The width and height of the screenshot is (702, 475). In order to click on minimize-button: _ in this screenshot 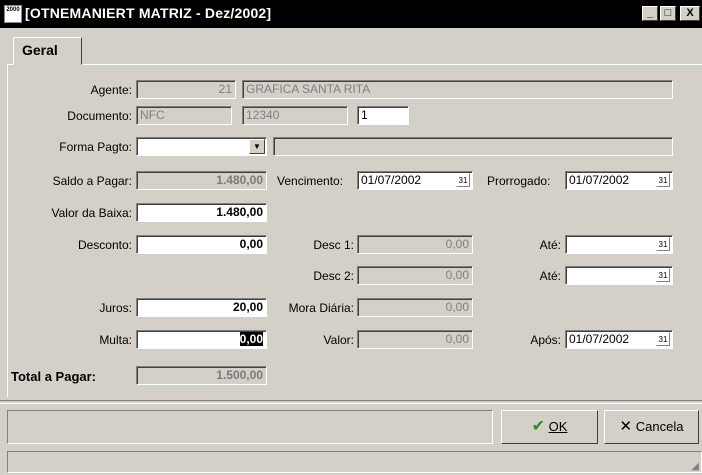, I will do `click(650, 13)`.